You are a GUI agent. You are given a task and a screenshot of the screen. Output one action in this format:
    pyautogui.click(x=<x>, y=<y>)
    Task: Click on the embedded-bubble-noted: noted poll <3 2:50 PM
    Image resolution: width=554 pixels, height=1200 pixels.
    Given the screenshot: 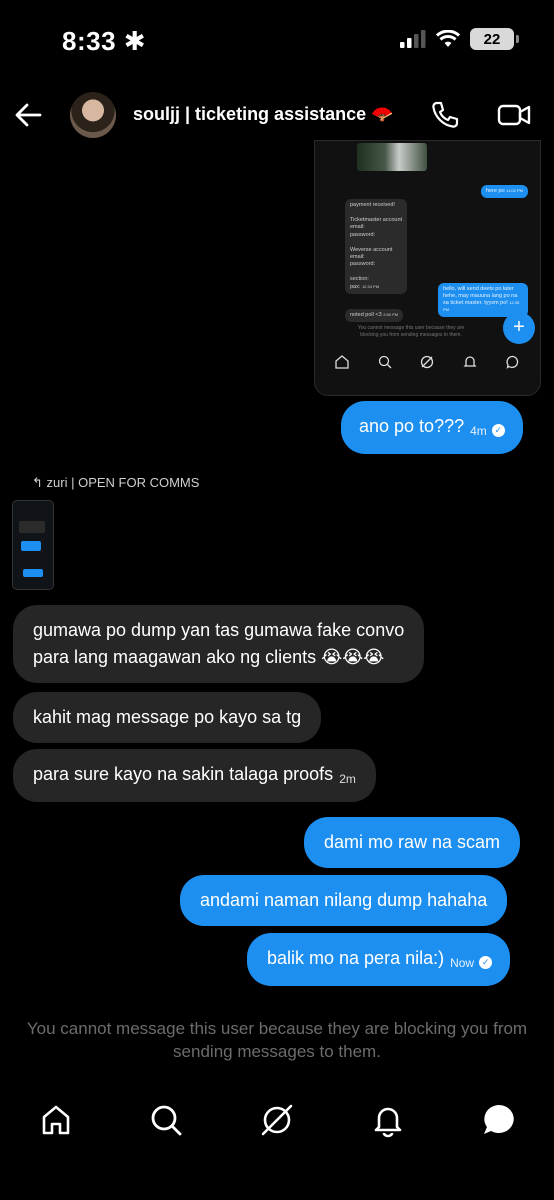 What is the action you would take?
    pyautogui.click(x=374, y=316)
    